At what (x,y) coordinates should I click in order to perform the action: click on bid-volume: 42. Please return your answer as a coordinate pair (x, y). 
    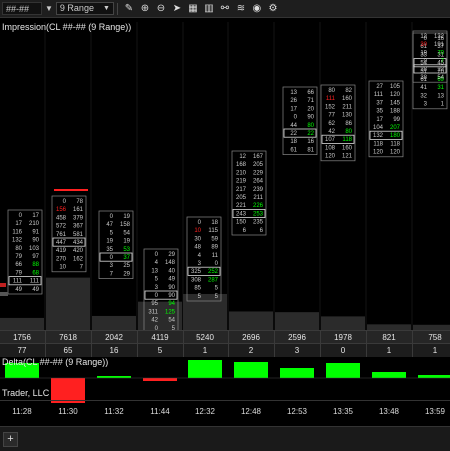
    Looking at the image, I should click on (331, 132).